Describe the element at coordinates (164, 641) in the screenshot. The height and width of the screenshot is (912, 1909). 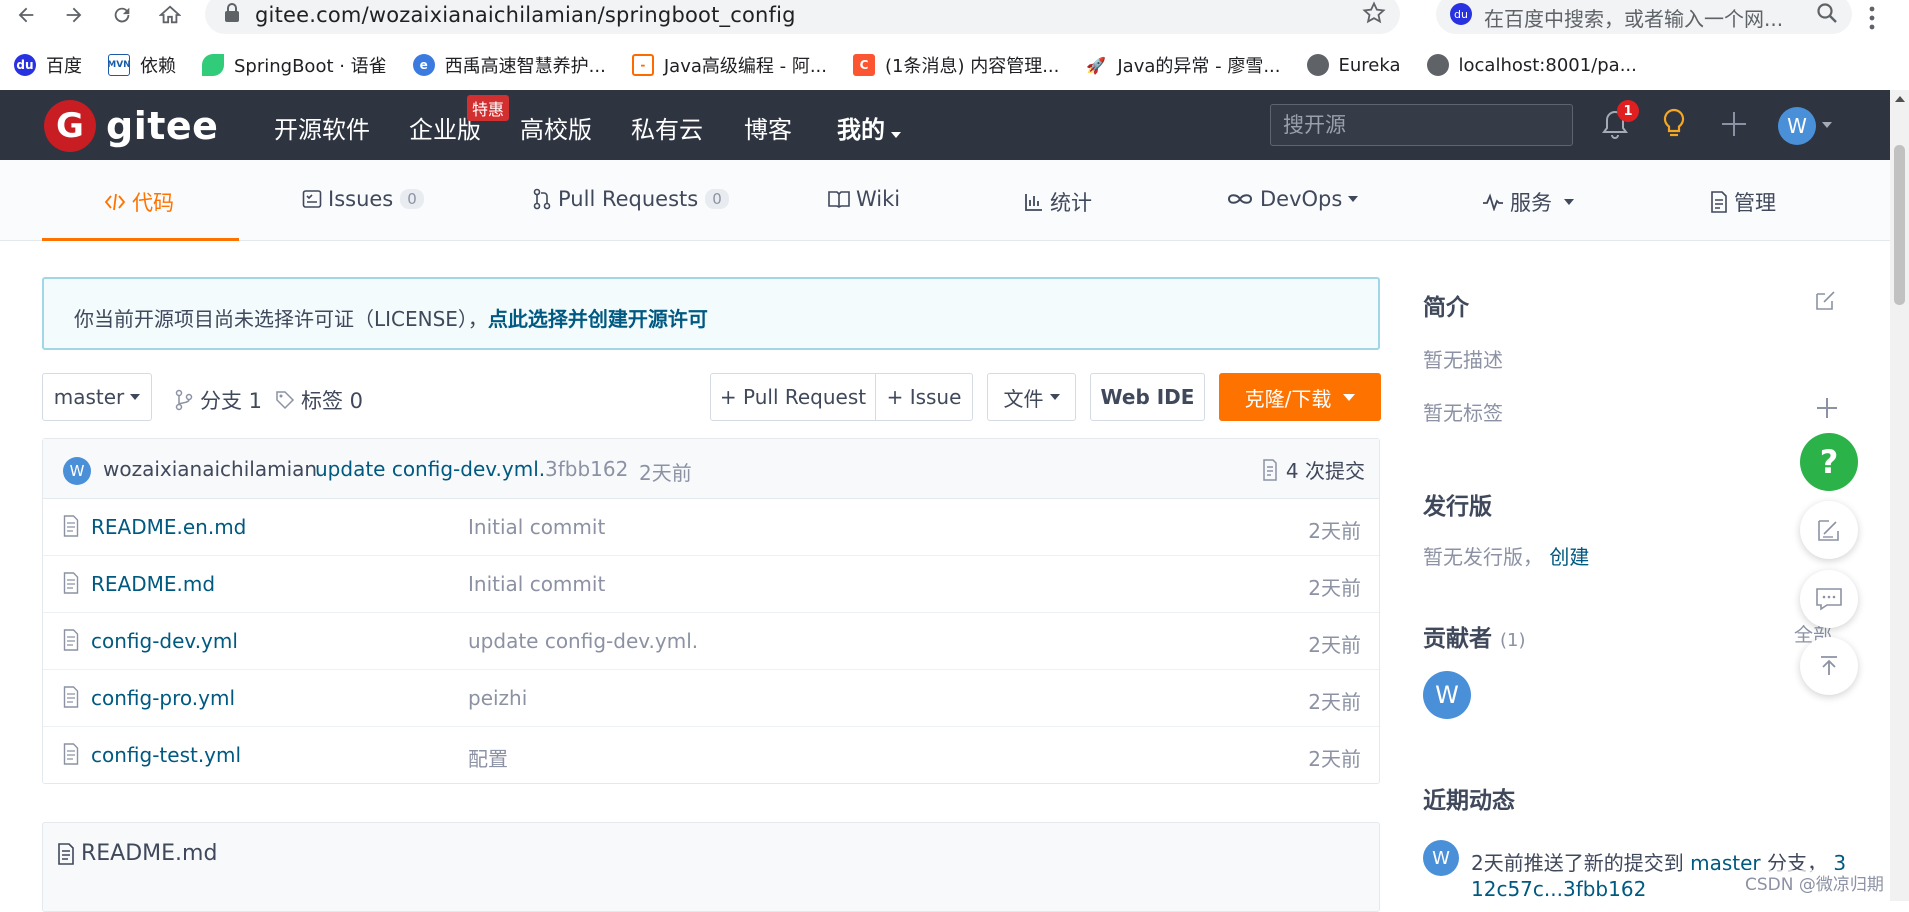
I see `file-name: config-dev.yml` at that location.